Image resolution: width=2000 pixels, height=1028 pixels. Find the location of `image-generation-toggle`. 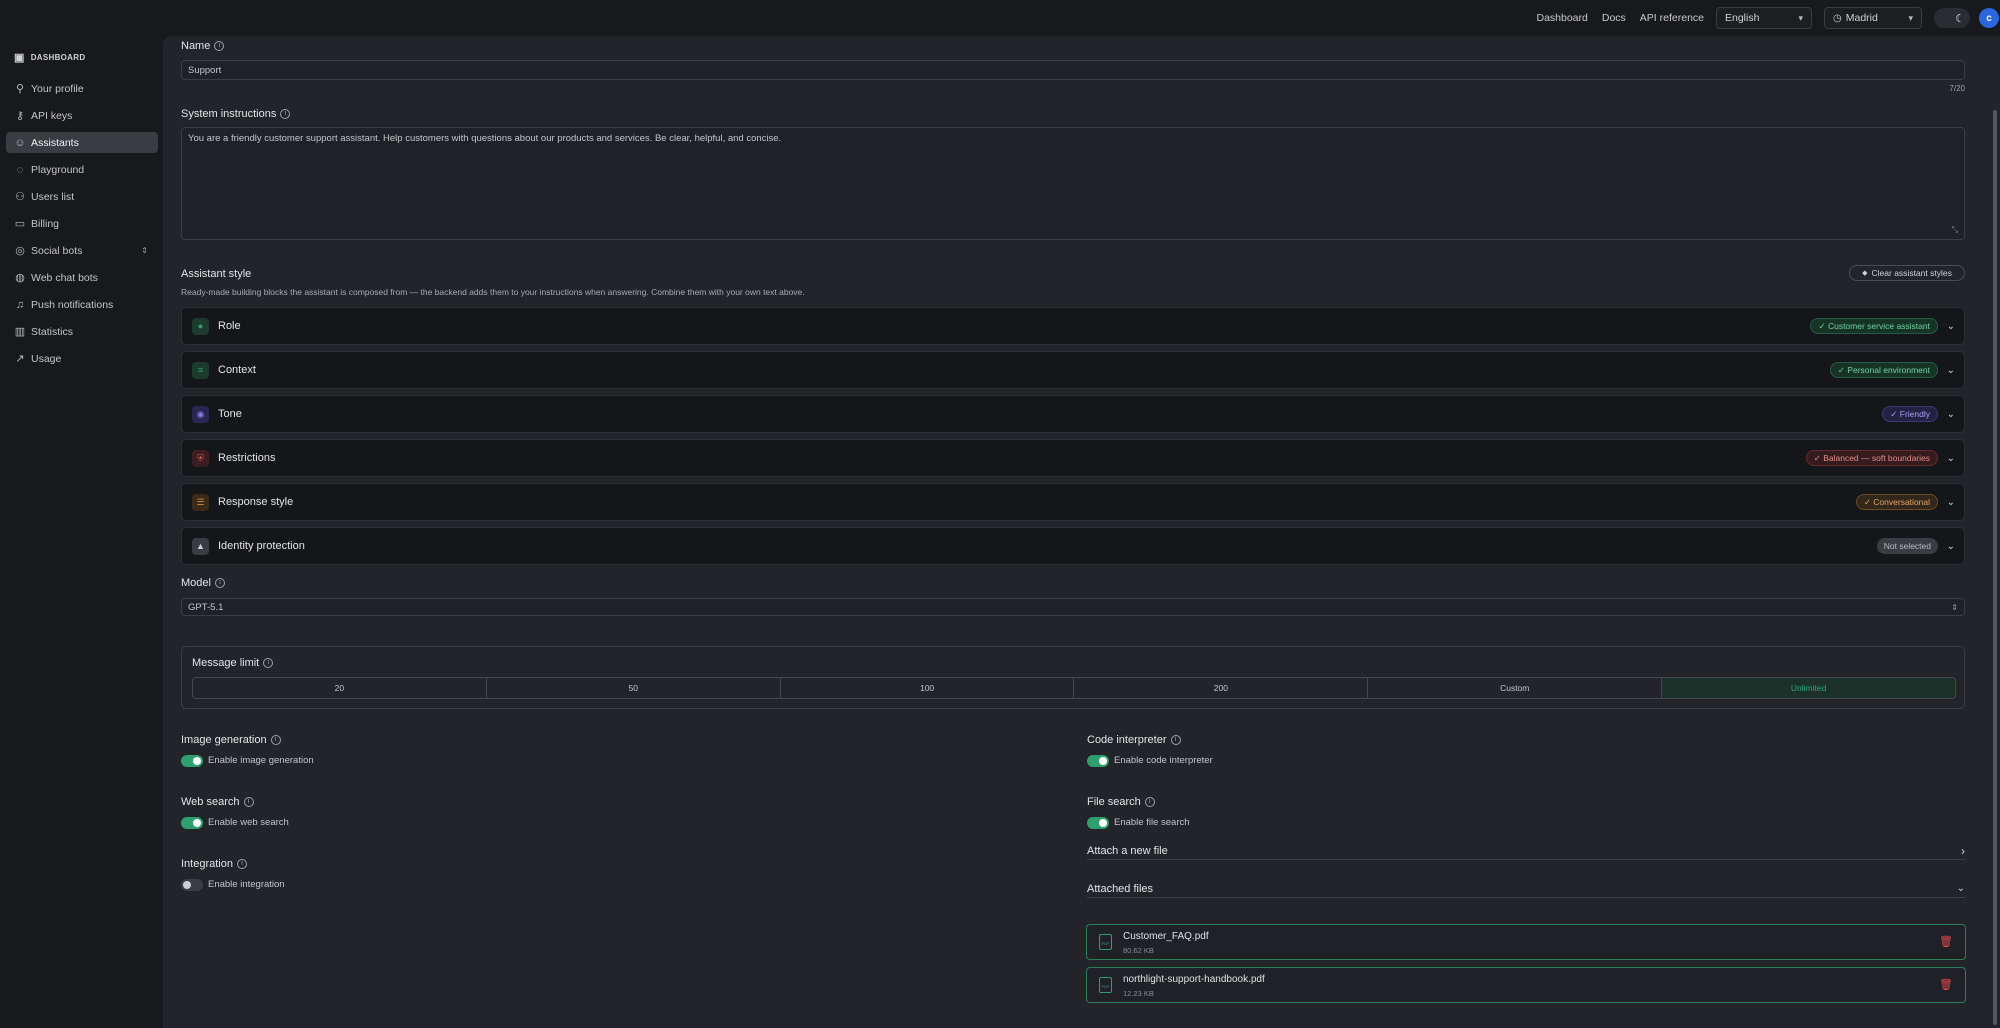

image-generation-toggle is located at coordinates (192, 761).